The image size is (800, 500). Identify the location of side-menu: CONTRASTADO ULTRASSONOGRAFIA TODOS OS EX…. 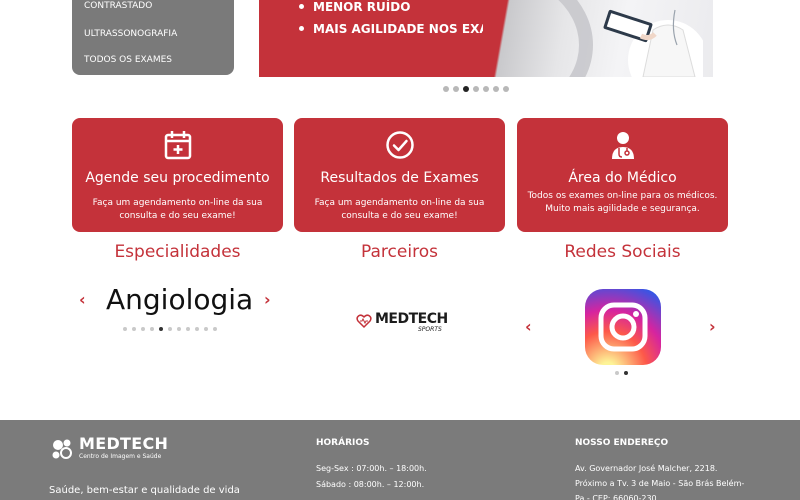
(153, 37).